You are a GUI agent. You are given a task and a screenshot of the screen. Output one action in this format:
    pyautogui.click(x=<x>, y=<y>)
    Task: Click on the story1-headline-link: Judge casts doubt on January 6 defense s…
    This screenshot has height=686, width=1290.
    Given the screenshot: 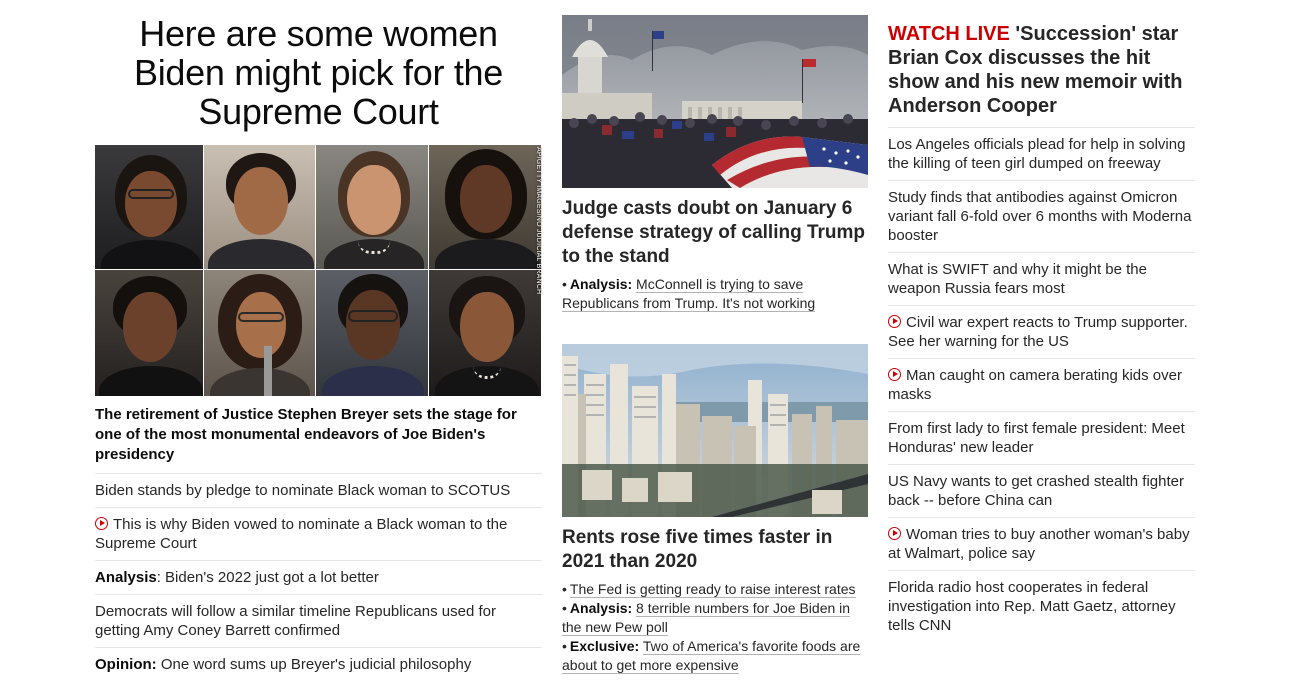 What is the action you would take?
    pyautogui.click(x=715, y=233)
    